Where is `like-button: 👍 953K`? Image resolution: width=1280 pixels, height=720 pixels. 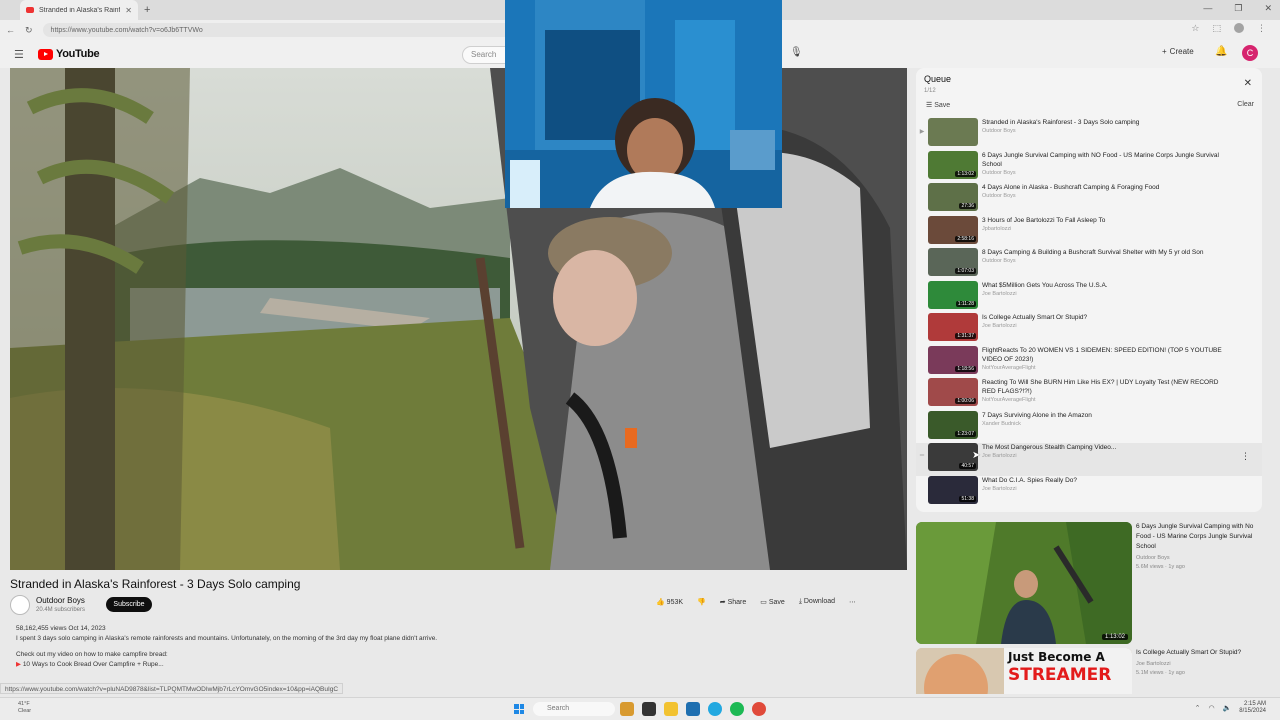 like-button: 👍 953K is located at coordinates (669, 602).